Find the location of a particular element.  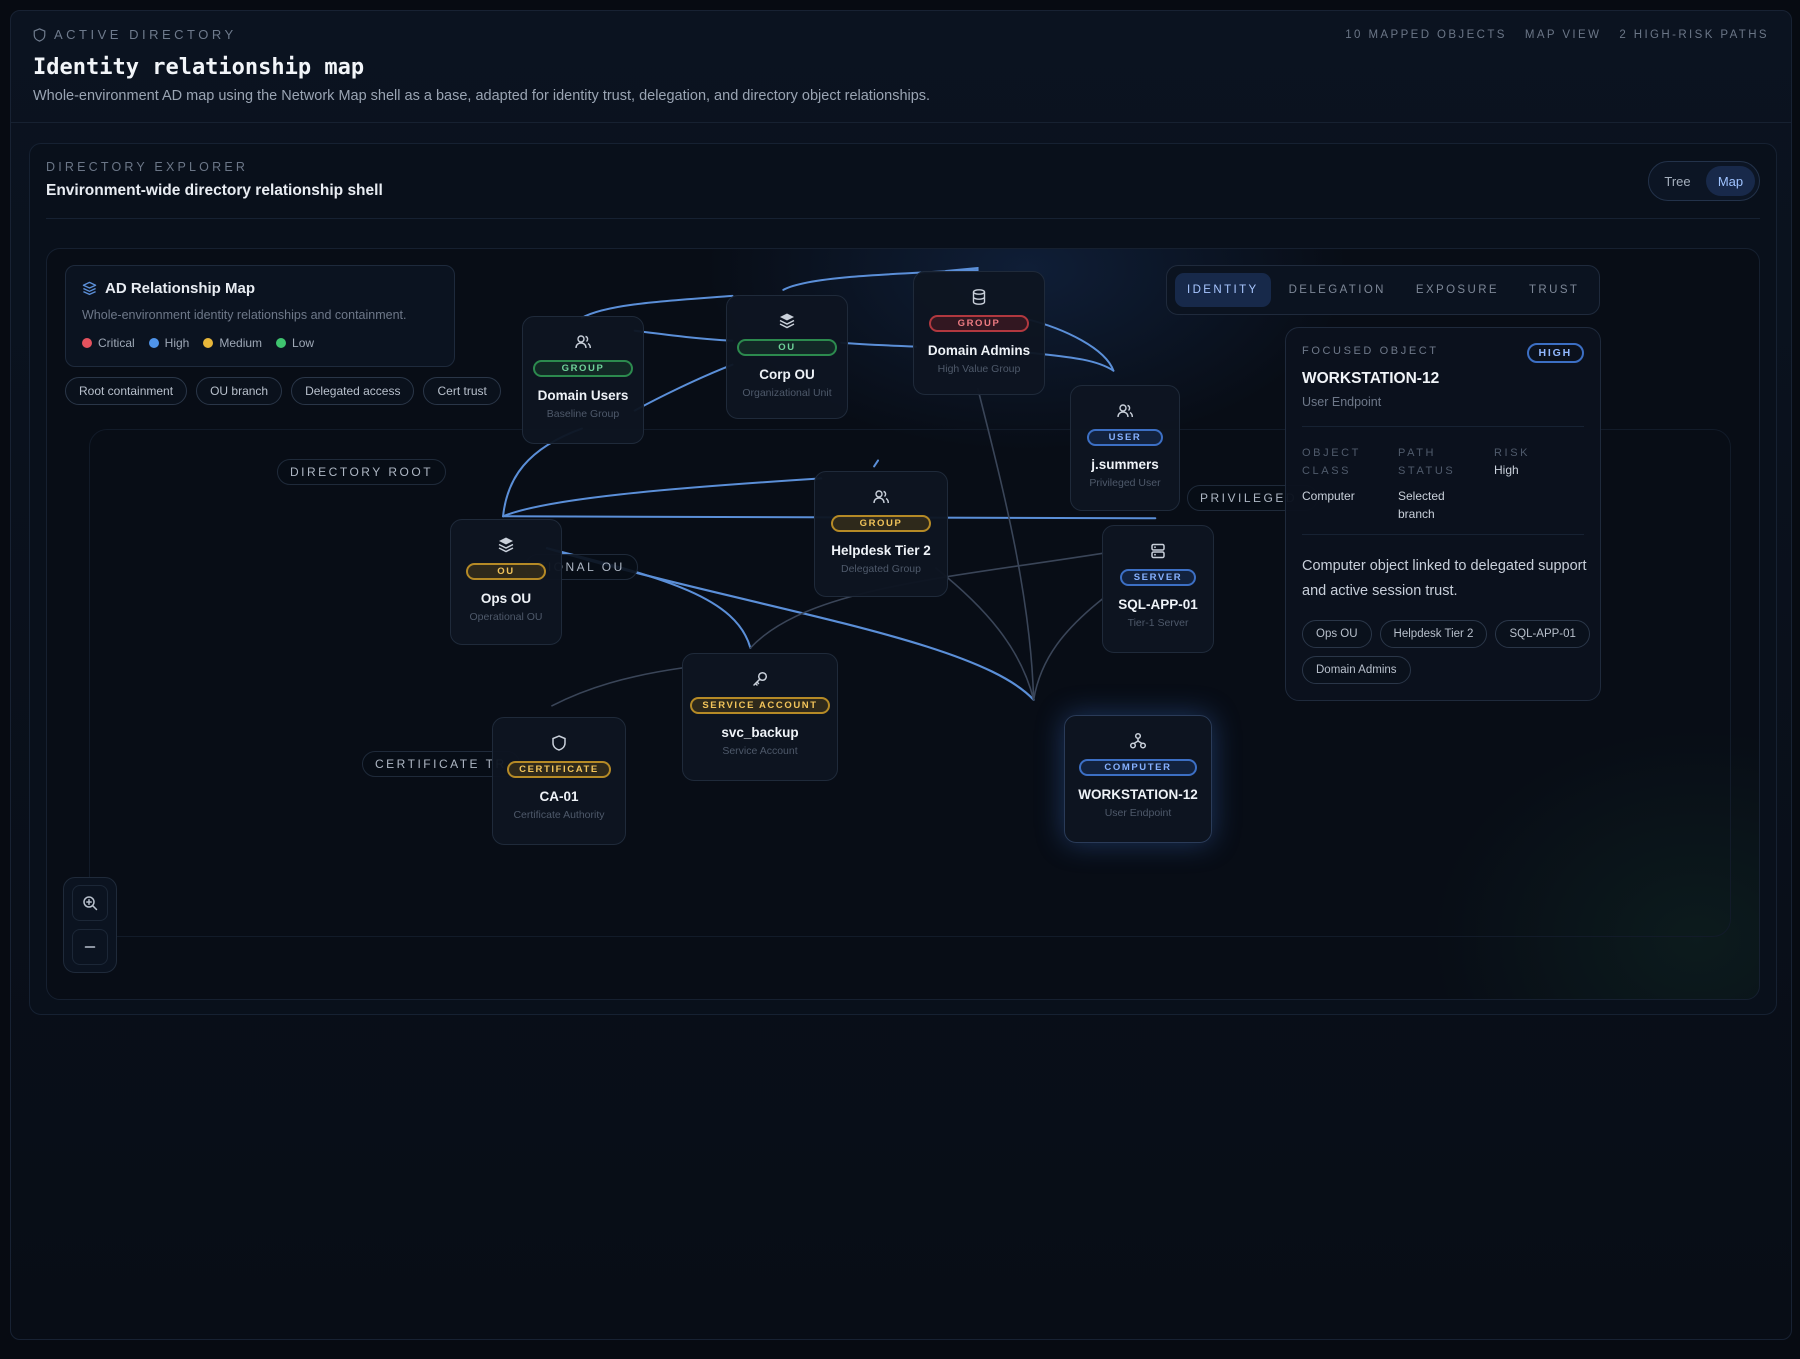

focus-divider-bottom is located at coordinates (1443, 534).